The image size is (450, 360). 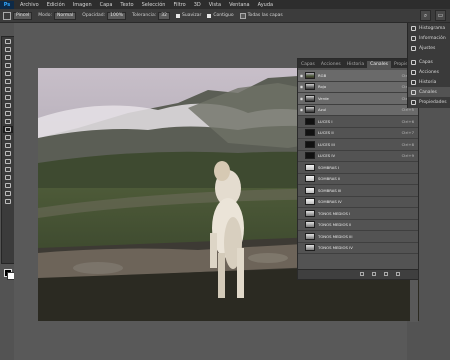 What do you see at coordinates (265, 5) in the screenshot?
I see `menu-item-ayuda: Ayuda` at bounding box center [265, 5].